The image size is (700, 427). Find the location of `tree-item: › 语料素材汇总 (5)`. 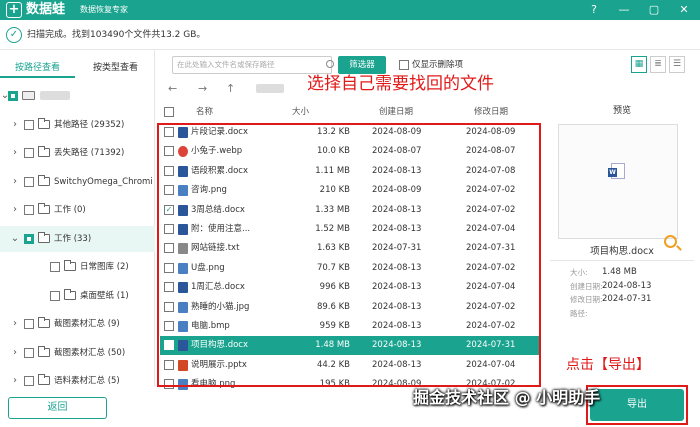

tree-item: › 语料素材汇总 (5) is located at coordinates (77, 381).